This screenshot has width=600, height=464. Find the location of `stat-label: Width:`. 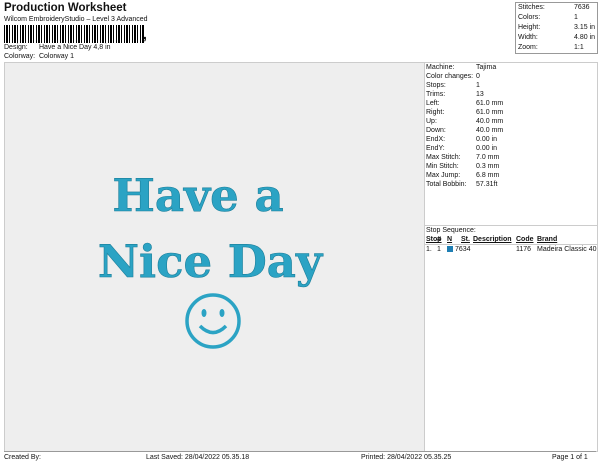

stat-label: Width: is located at coordinates (528, 37).